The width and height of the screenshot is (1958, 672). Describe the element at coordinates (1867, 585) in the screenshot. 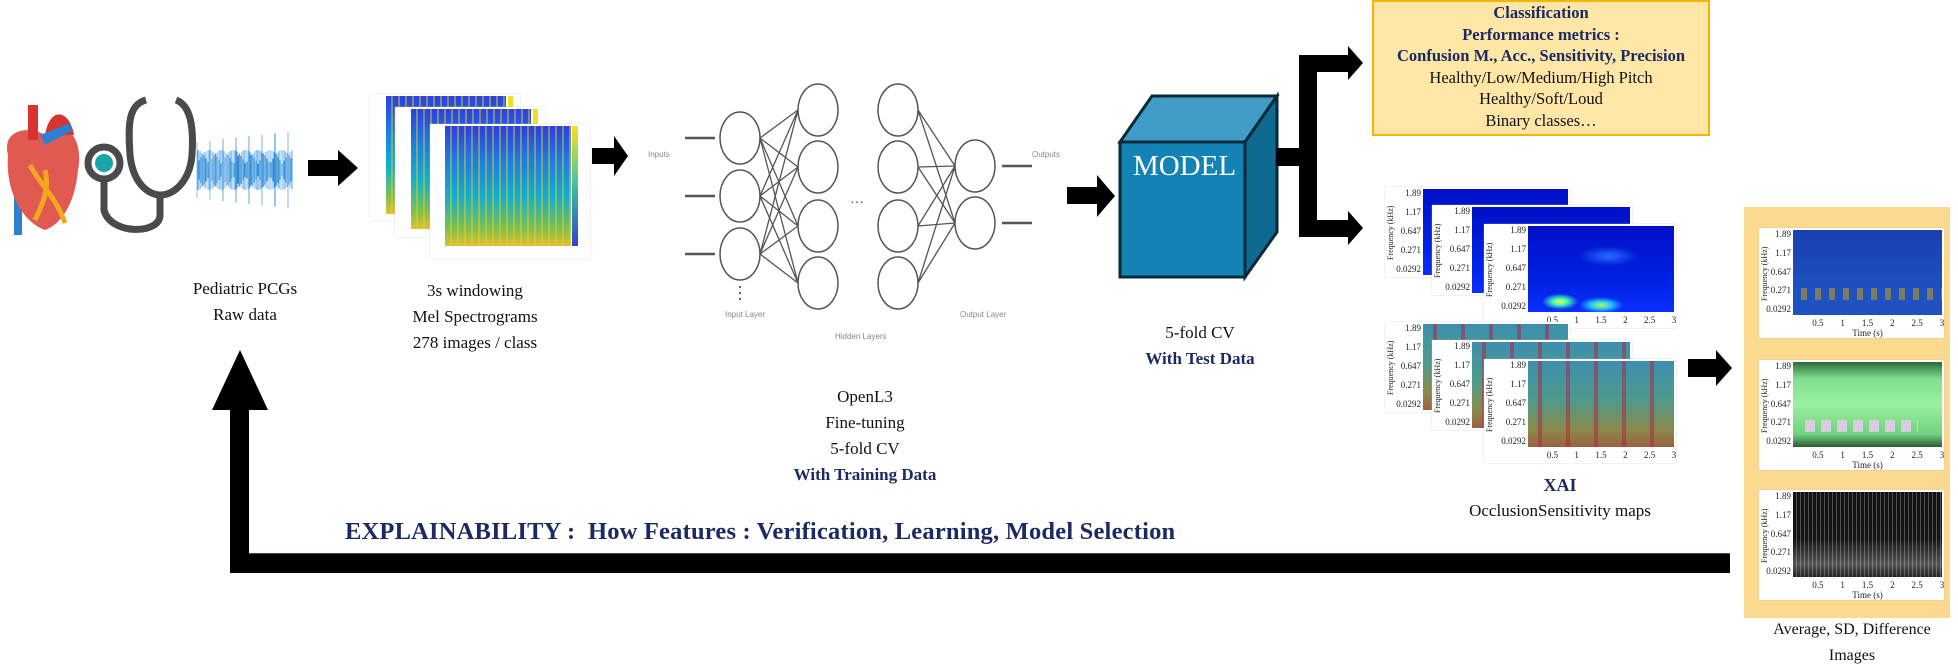

I see `x-tick-label: 1.5` at that location.